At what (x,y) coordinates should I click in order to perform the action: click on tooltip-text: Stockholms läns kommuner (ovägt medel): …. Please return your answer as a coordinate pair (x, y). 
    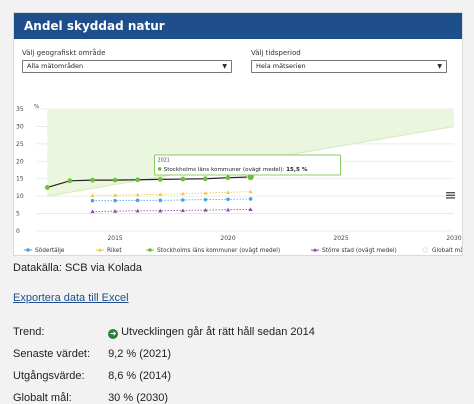
    Looking at the image, I should click on (236, 170).